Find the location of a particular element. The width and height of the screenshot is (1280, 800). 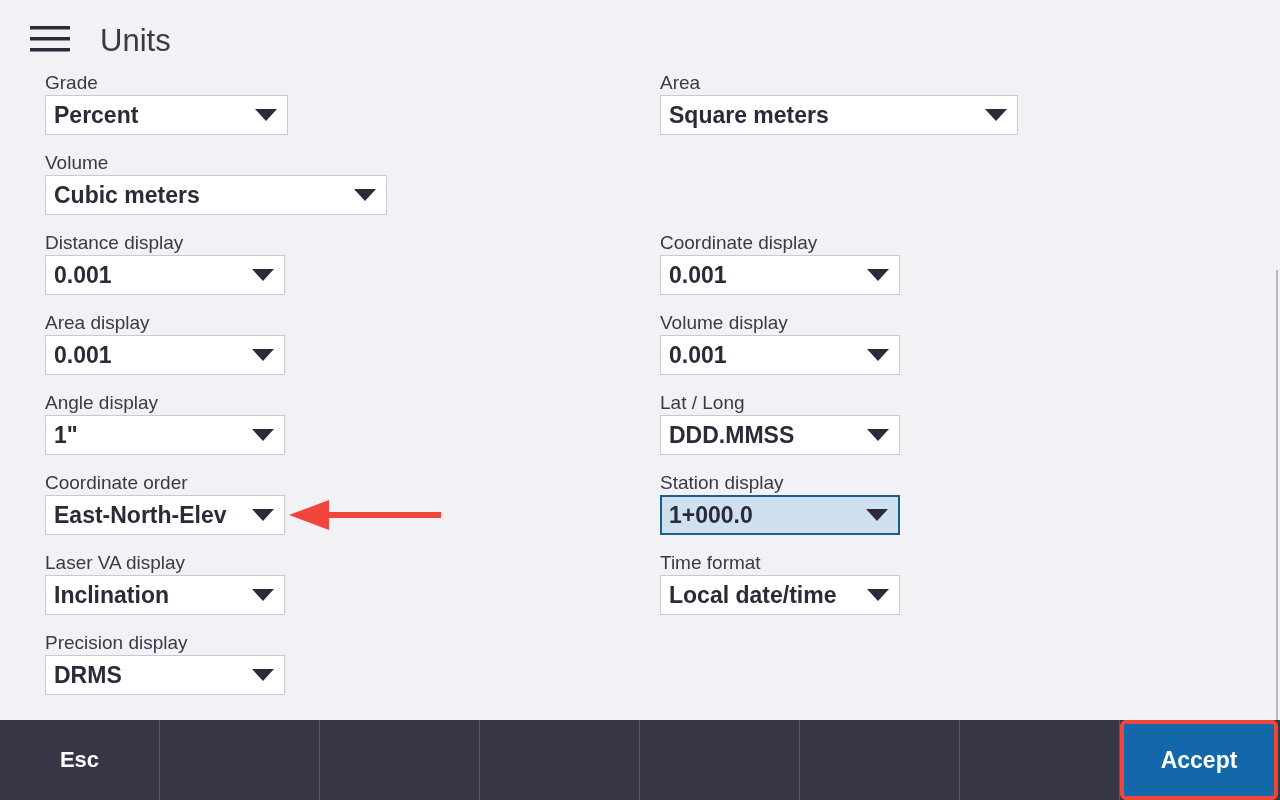

dropdown: Cubic meters is located at coordinates (216, 195).